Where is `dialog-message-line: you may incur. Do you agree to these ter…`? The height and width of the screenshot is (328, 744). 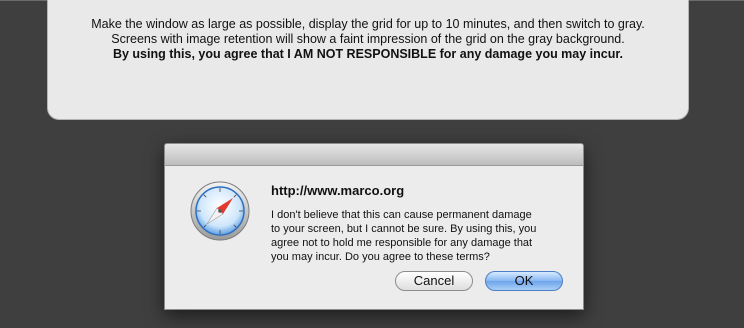 dialog-message-line: you may incur. Do you agree to these ter… is located at coordinates (380, 257).